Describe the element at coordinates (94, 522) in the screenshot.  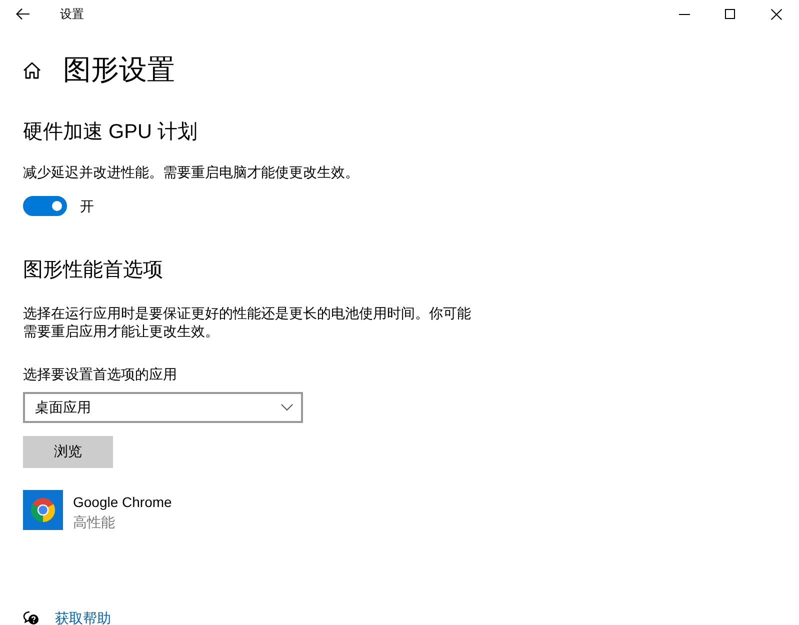
I see `app-preference: 高性能` at that location.